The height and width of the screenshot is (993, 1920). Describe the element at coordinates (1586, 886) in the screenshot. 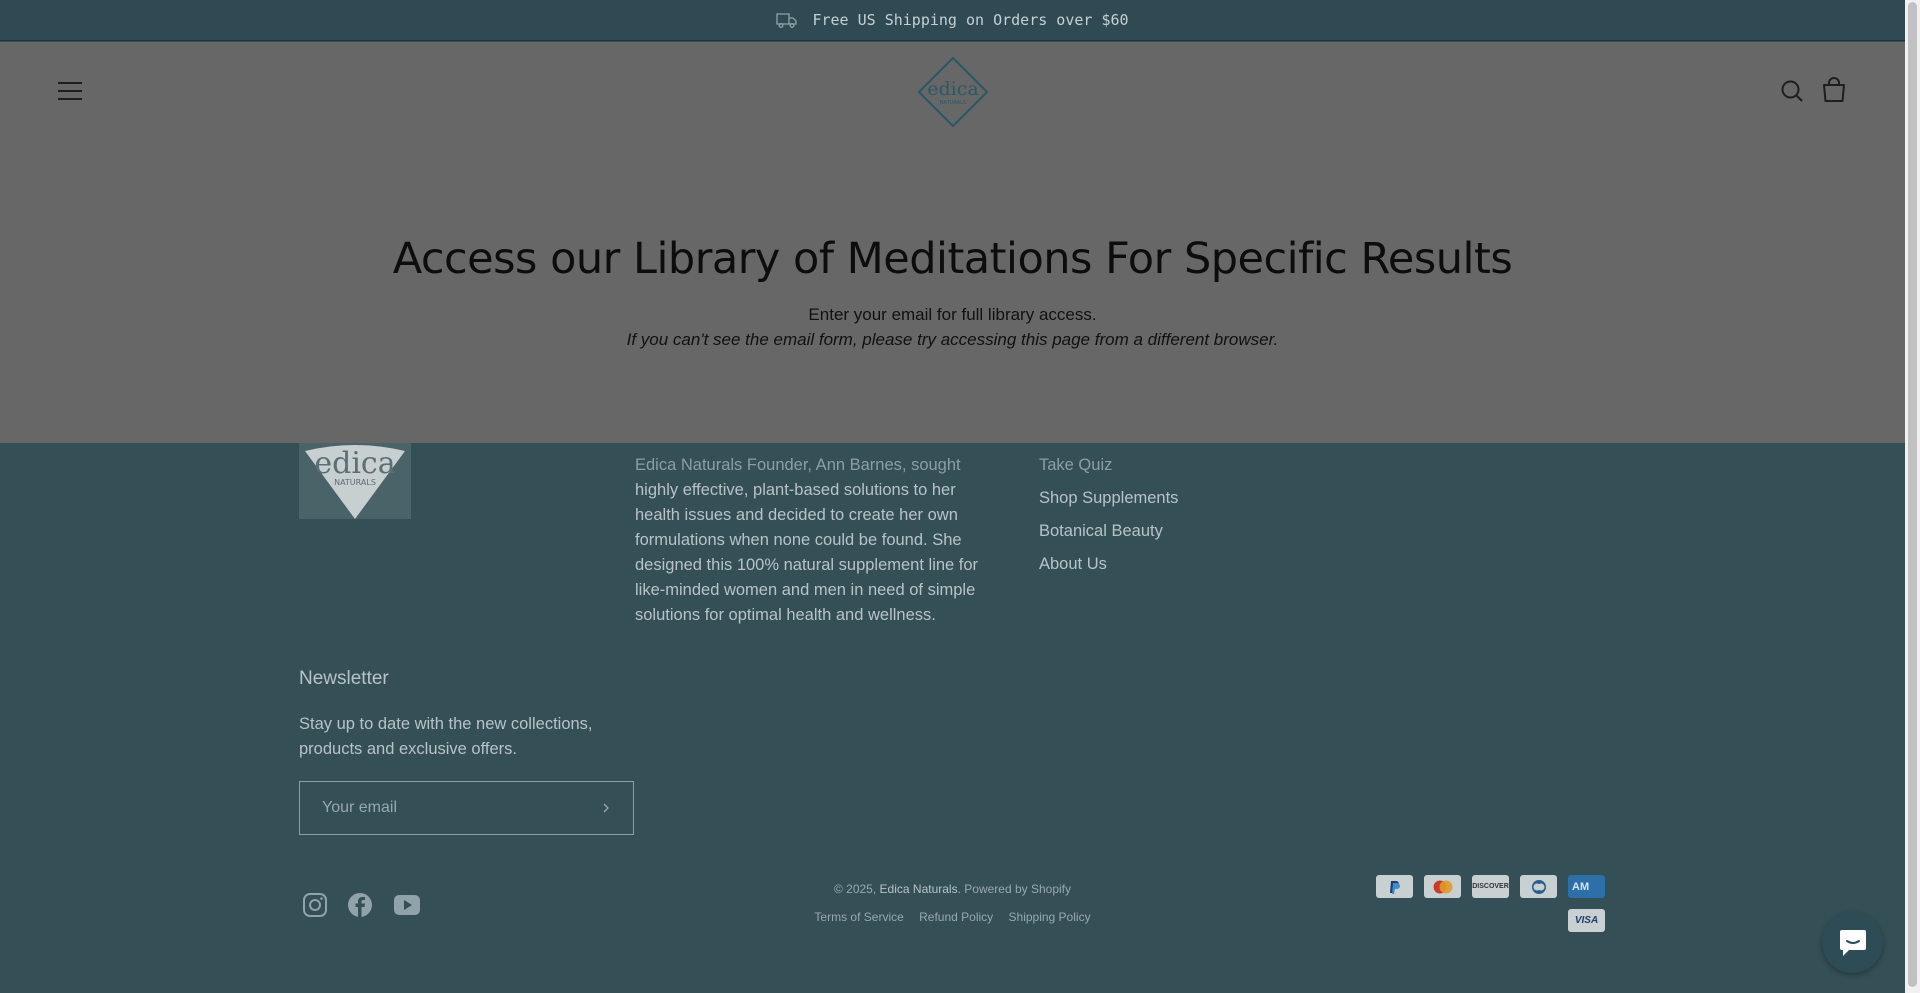

I see `amex-icon: AM` at that location.